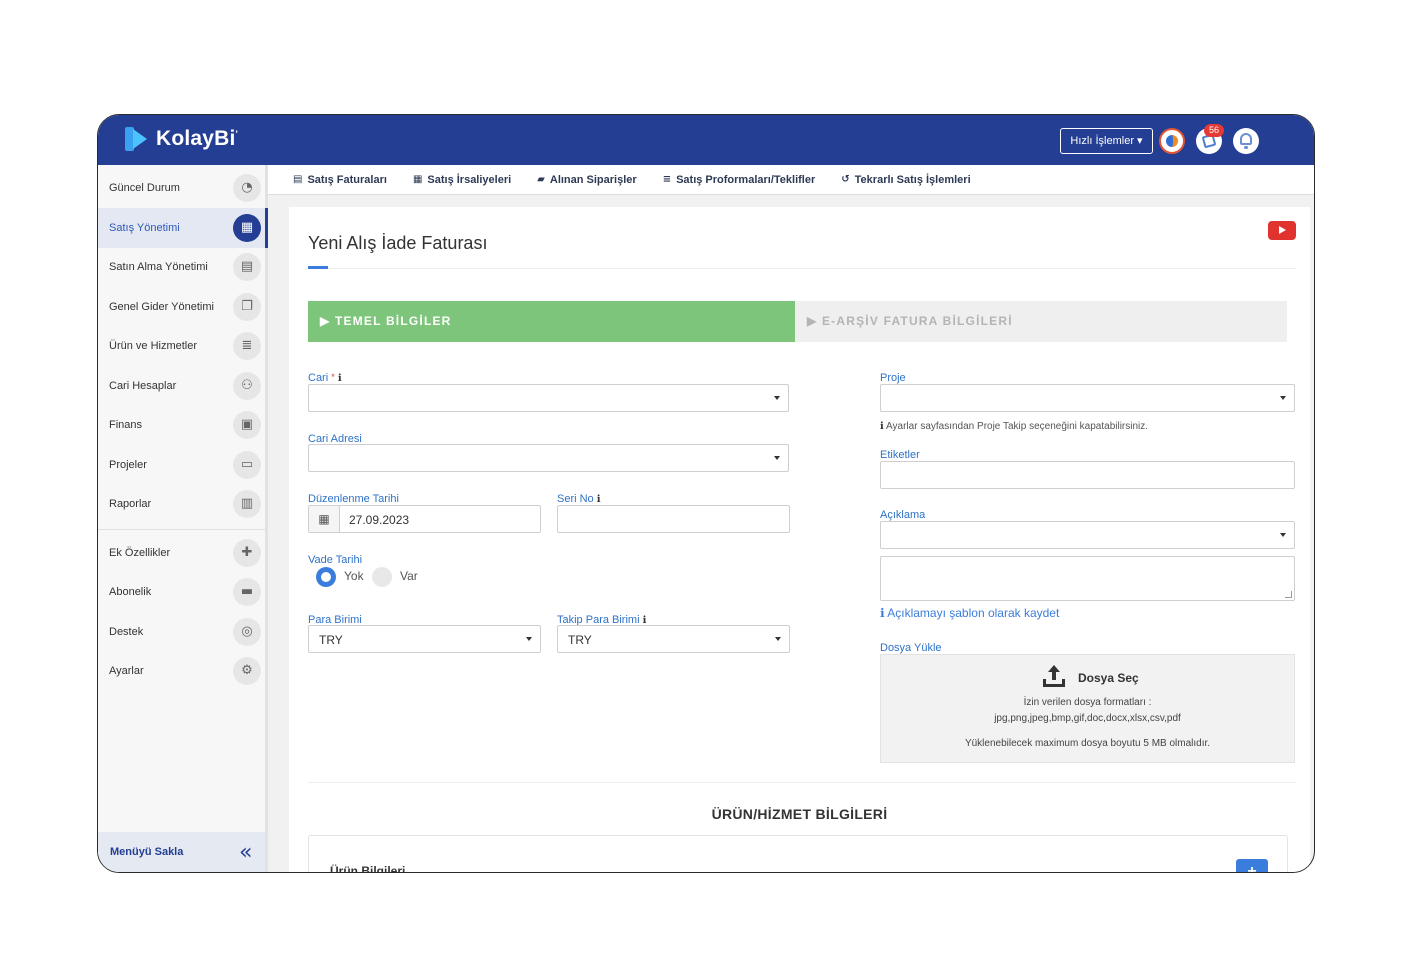 The image size is (1412, 960). Describe the element at coordinates (575, 499) in the screenshot. I see `seri-no-label-text: Seri No` at that location.